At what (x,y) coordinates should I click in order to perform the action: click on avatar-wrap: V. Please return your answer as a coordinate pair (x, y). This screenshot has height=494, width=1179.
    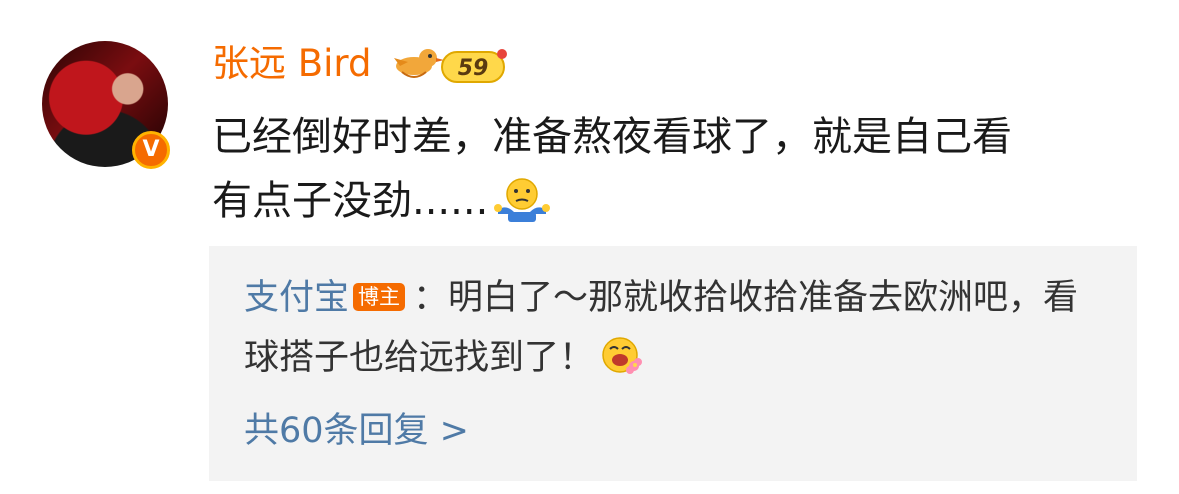
    Looking at the image, I should click on (106, 105).